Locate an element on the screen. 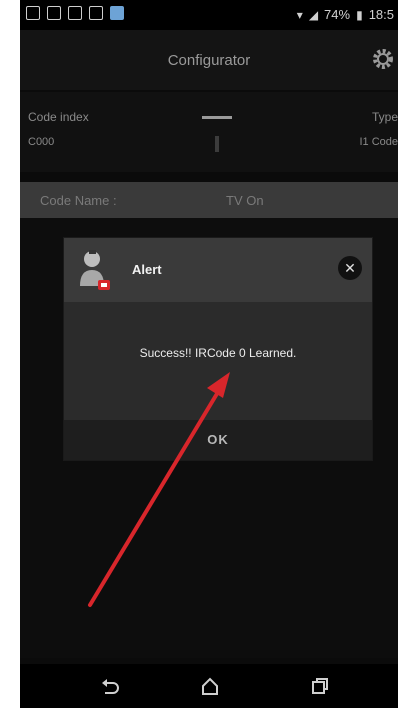 Image resolution: width=398 pixels, height=708 pixels. navigation-bar is located at coordinates (209, 686).